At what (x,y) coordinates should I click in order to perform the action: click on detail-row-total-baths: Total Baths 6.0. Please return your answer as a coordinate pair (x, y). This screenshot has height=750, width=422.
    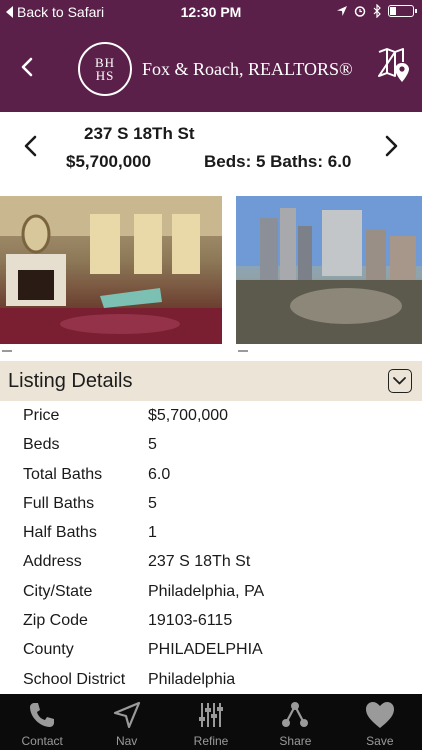
    Looking at the image, I should click on (211, 474).